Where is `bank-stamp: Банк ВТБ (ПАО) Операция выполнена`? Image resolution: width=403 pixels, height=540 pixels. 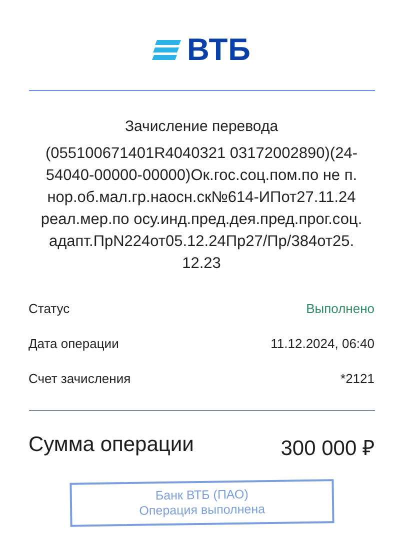
bank-stamp: Банк ВТБ (ПАО) Операция выполнена is located at coordinates (201, 503).